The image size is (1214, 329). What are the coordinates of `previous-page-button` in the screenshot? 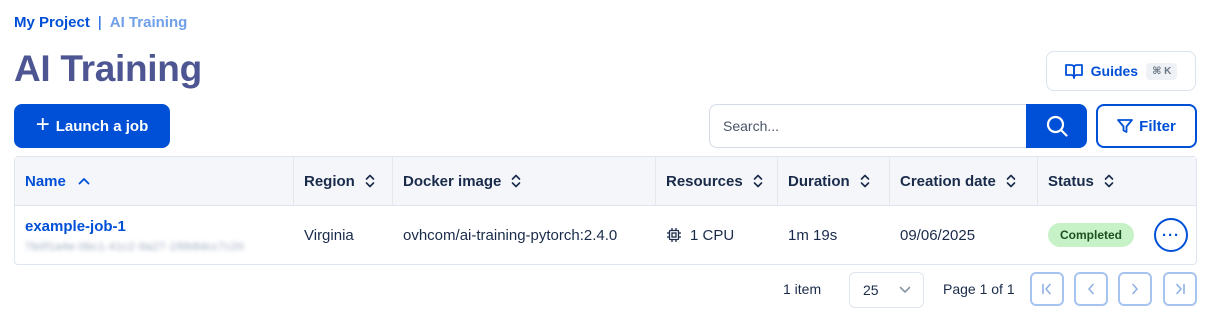 It's located at (1091, 289).